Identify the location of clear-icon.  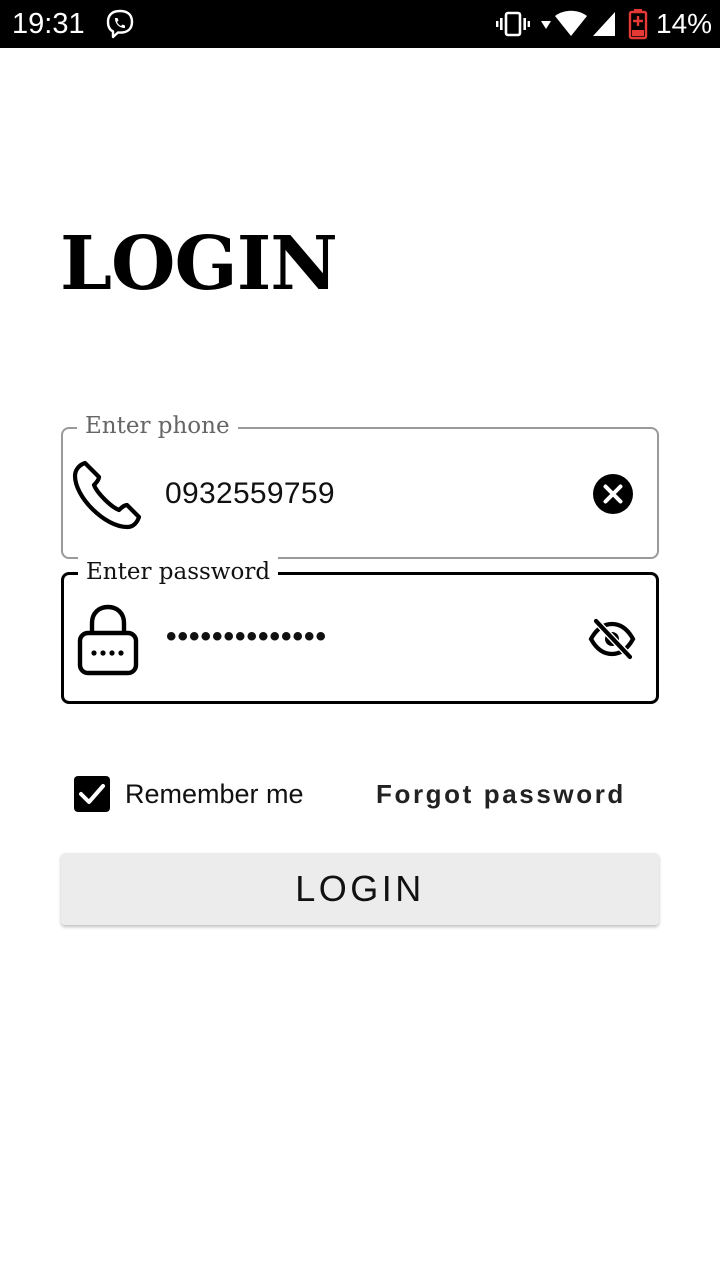
(613, 494).